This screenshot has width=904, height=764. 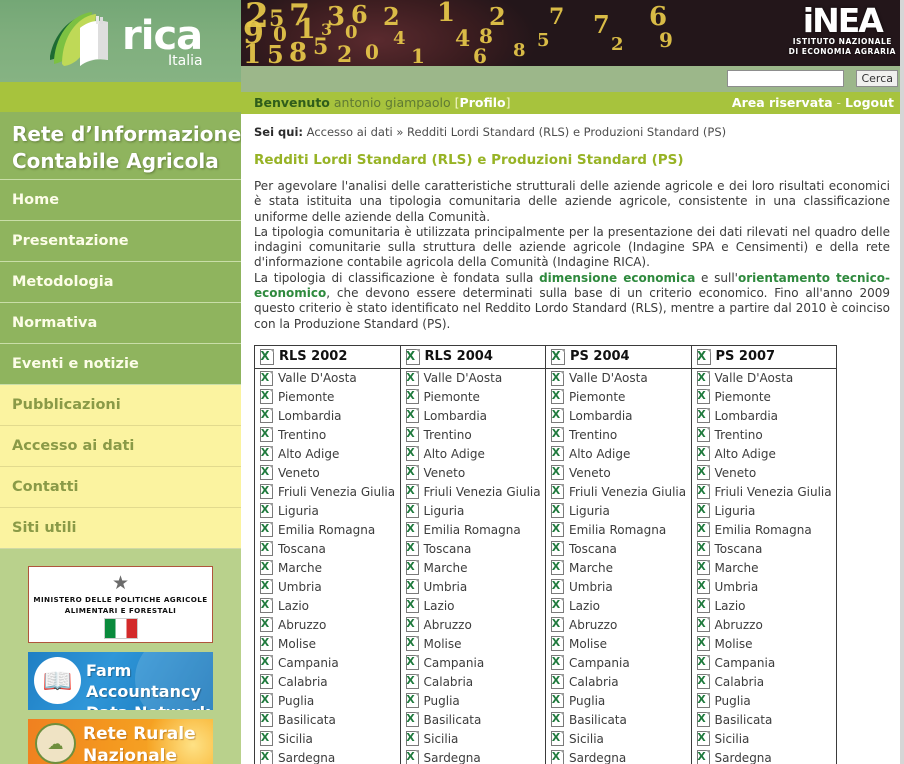 What do you see at coordinates (120, 282) in the screenshot?
I see `sidebar-item-metodologia: Metodologia` at bounding box center [120, 282].